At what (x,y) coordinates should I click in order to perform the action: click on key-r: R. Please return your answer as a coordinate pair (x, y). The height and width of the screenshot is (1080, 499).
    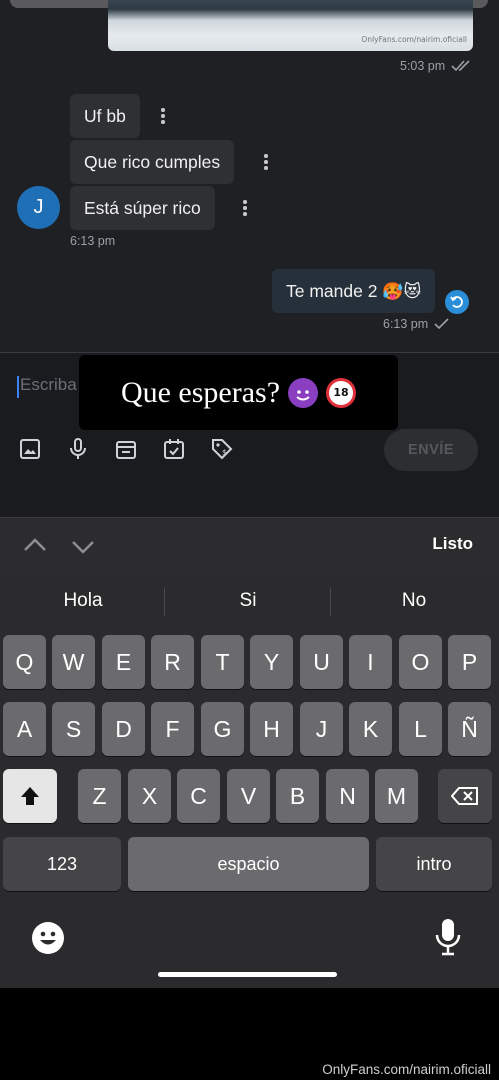
    Looking at the image, I should click on (172, 662).